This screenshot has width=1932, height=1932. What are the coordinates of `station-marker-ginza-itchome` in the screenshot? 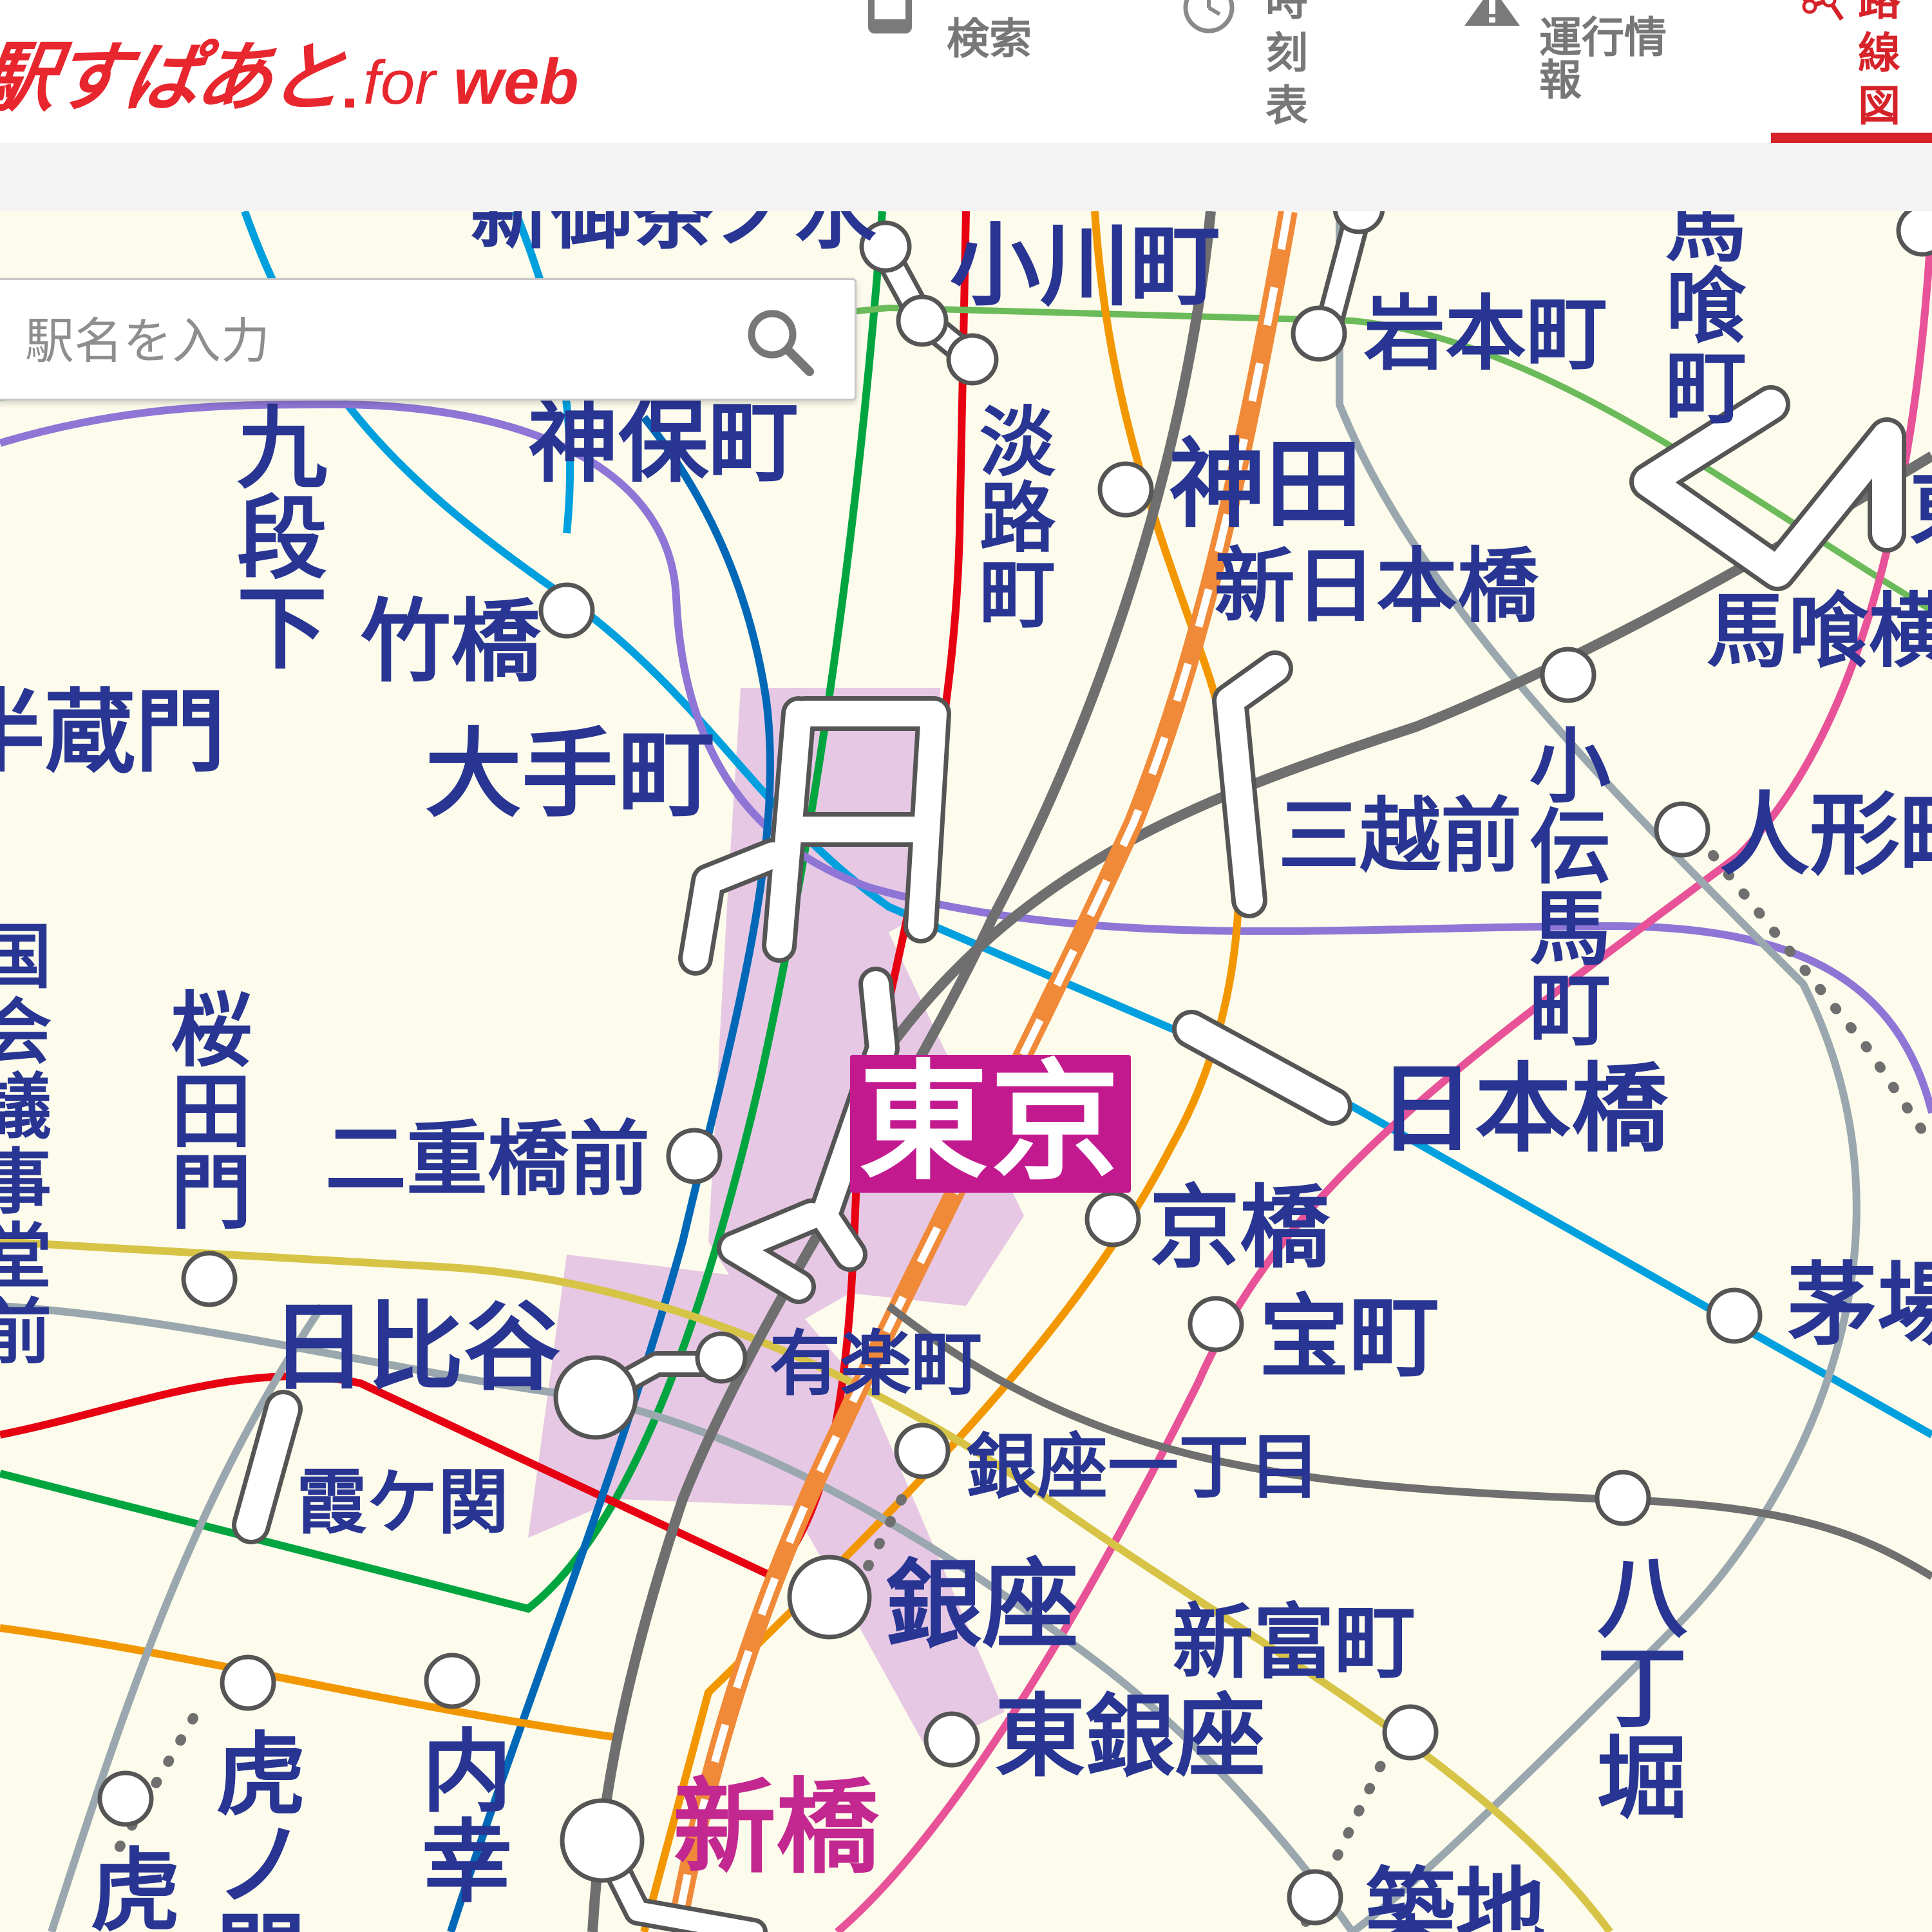 It's located at (922, 1451).